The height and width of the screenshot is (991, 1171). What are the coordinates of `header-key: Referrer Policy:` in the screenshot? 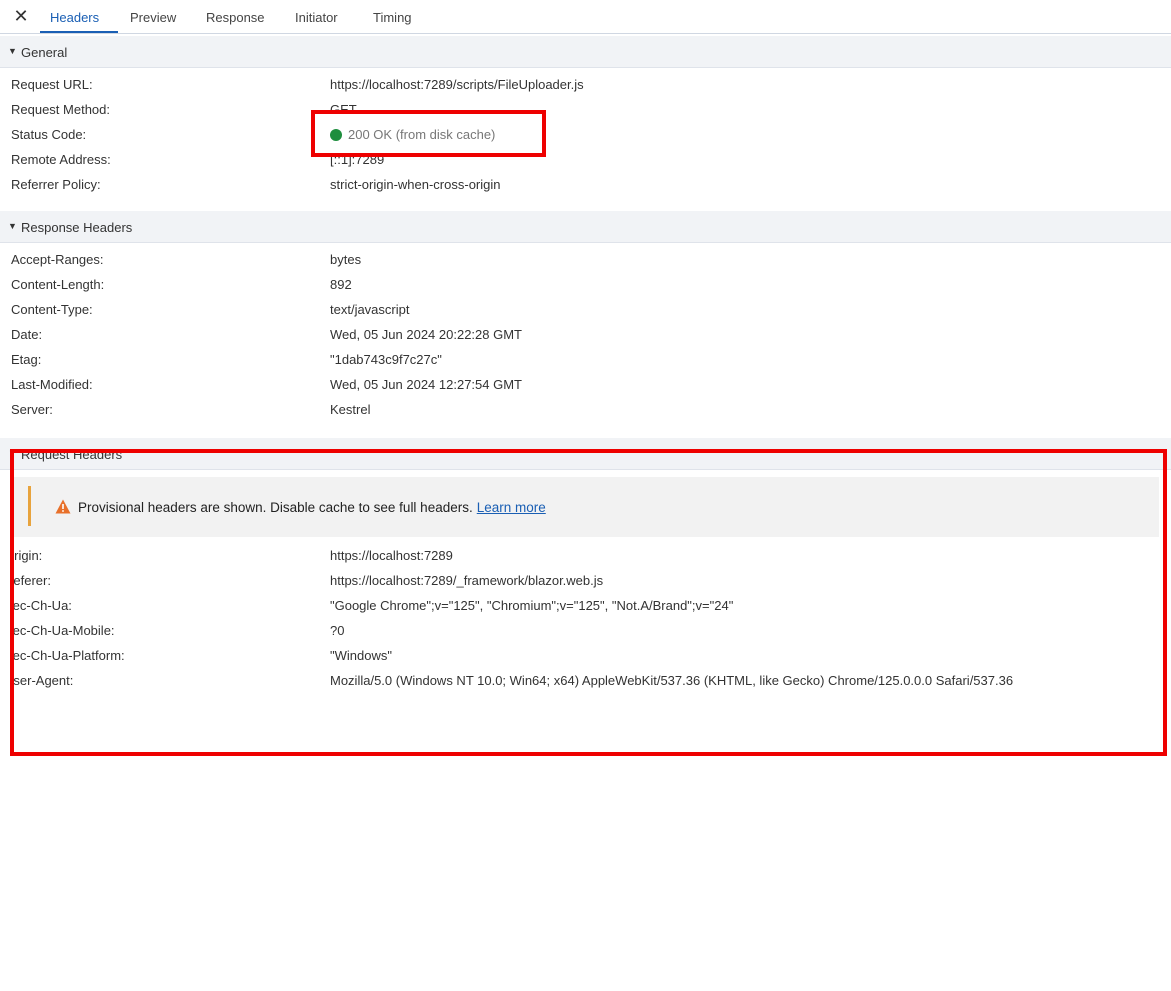 It's located at (56, 184).